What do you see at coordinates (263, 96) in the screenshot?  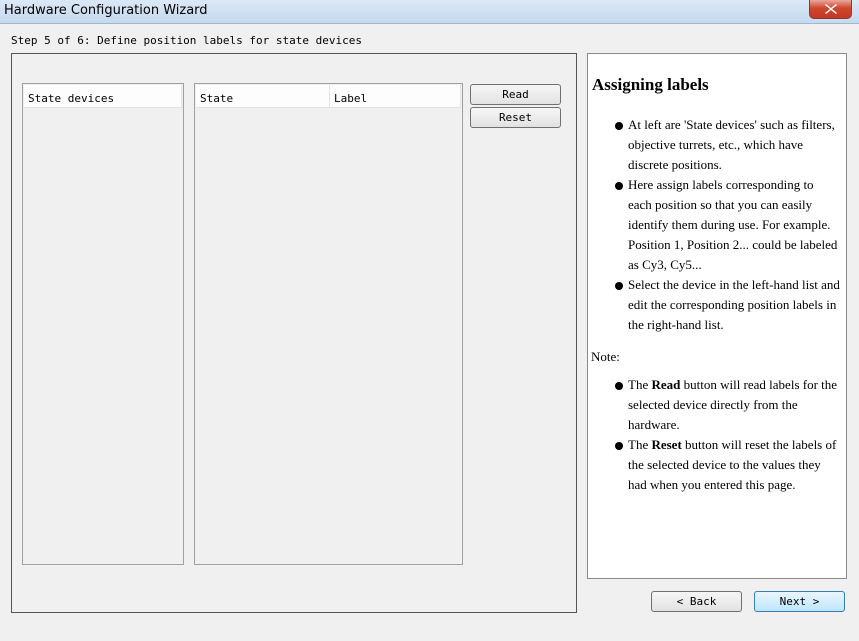 I see `column-header-state: State` at bounding box center [263, 96].